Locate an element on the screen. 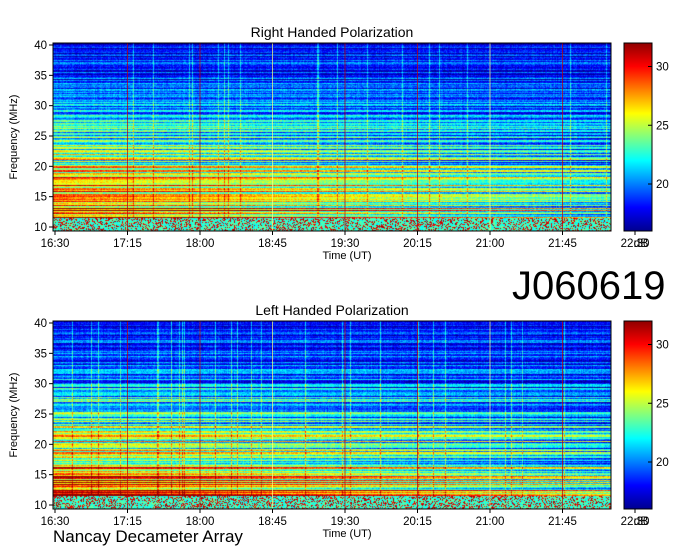  plot-title: Right Handed Polarization is located at coordinates (332, 32).